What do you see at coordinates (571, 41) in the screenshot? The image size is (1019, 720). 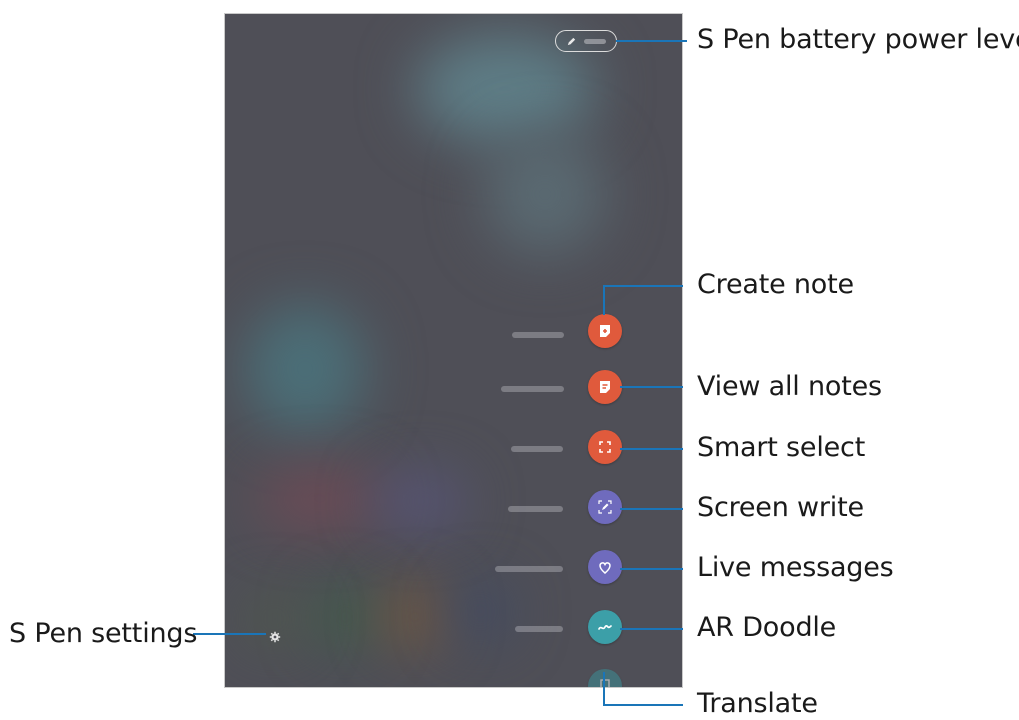 I see `pen-icon` at bounding box center [571, 41].